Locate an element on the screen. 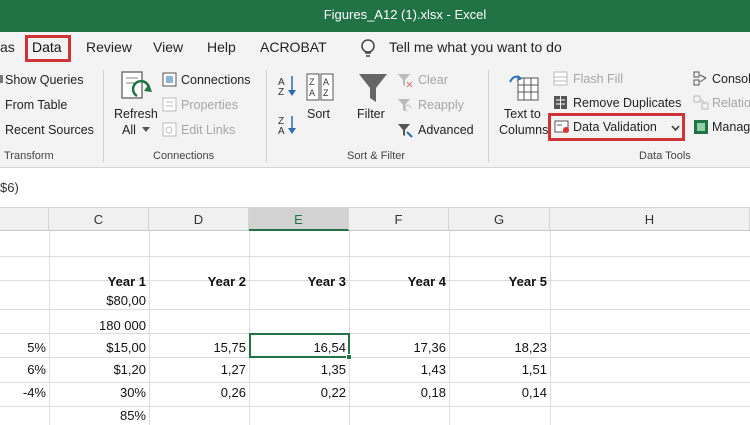  filter-icon is located at coordinates (373, 88).